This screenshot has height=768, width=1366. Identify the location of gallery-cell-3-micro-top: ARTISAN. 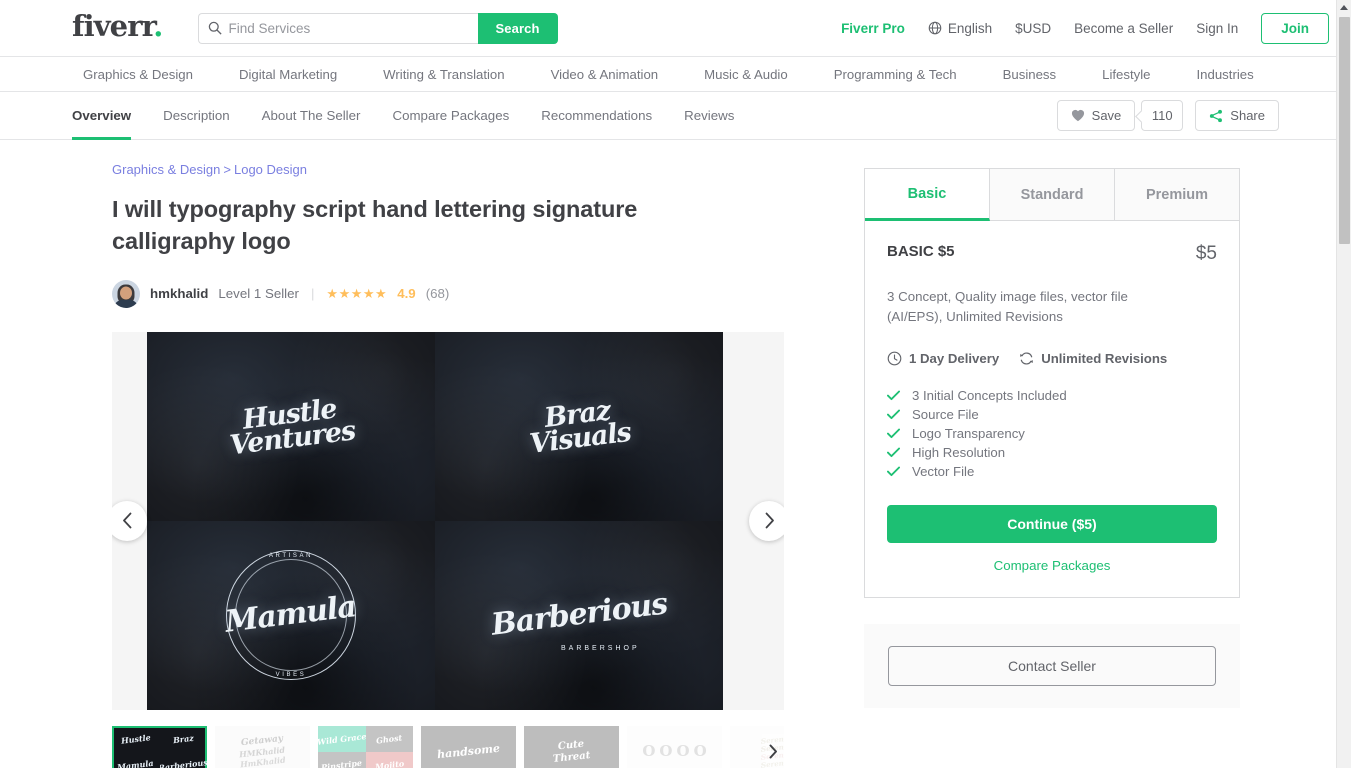
(291, 555).